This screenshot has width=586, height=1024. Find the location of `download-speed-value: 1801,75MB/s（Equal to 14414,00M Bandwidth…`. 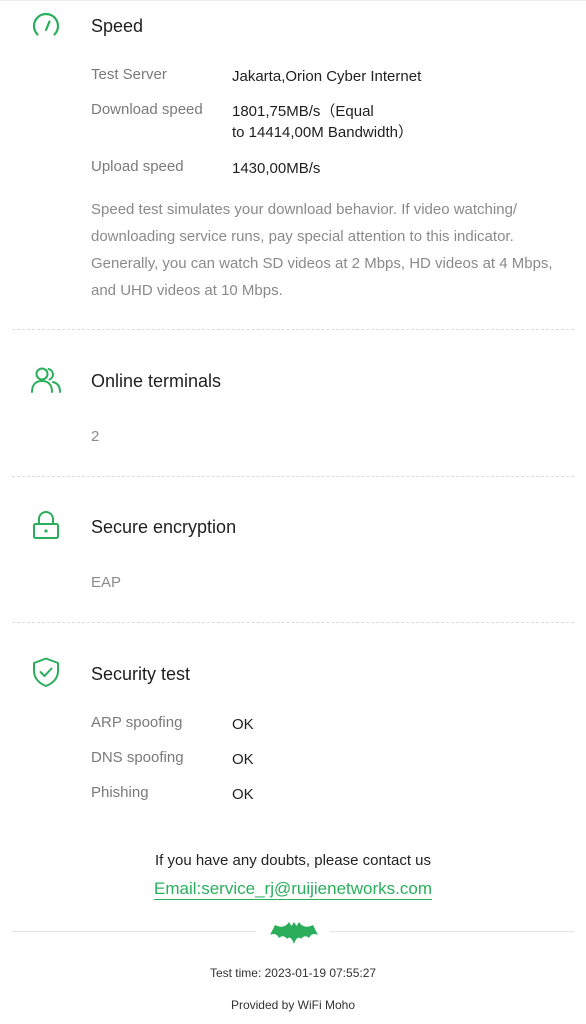

download-speed-value: 1801,75MB/s（Equal to 14414,00M Bandwidth… is located at coordinates (322, 122).